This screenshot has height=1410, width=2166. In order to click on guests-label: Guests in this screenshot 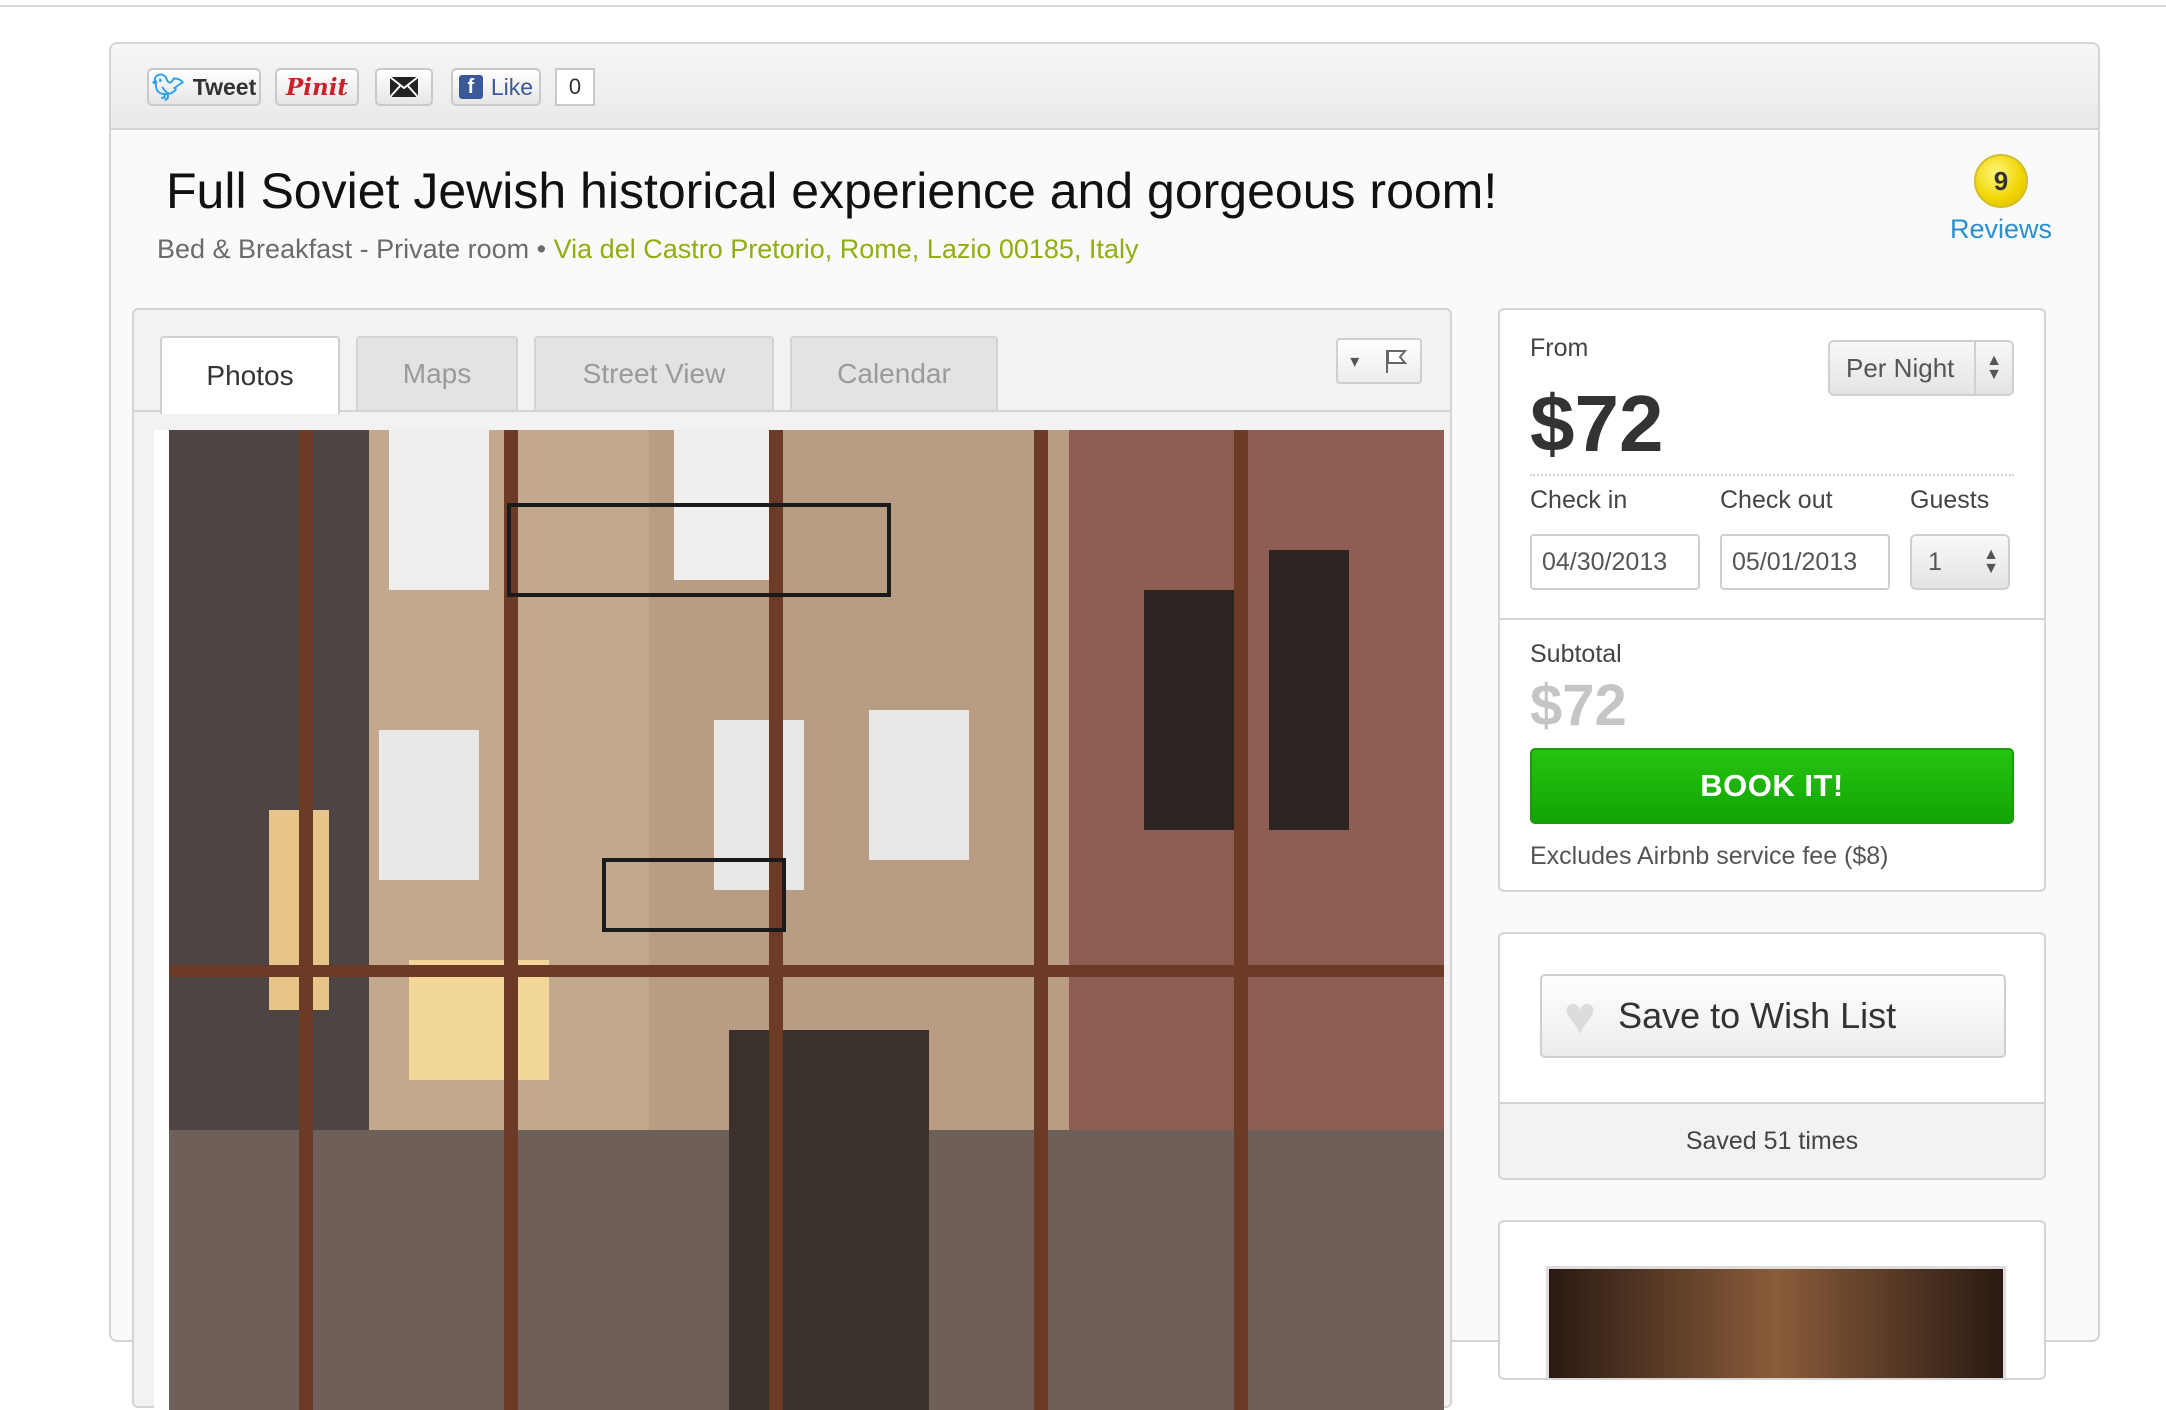, I will do `click(1950, 500)`.